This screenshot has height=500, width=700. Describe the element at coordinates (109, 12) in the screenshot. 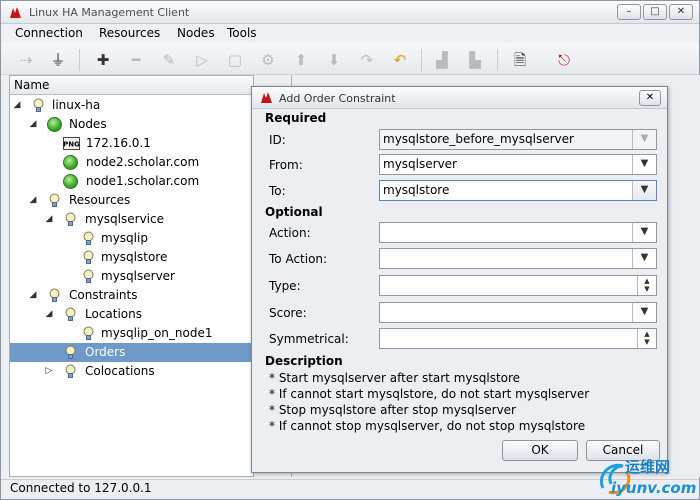

I see `window-title: Linux HA Management Client` at that location.